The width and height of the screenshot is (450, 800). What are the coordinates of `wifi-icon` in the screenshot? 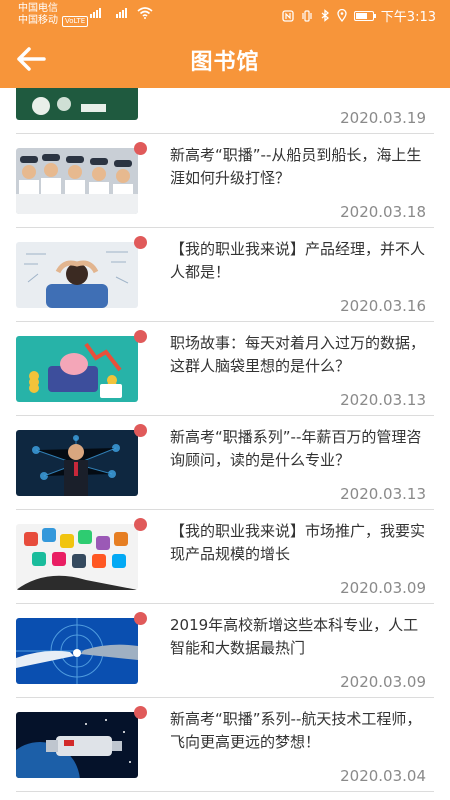 It's located at (145, 13).